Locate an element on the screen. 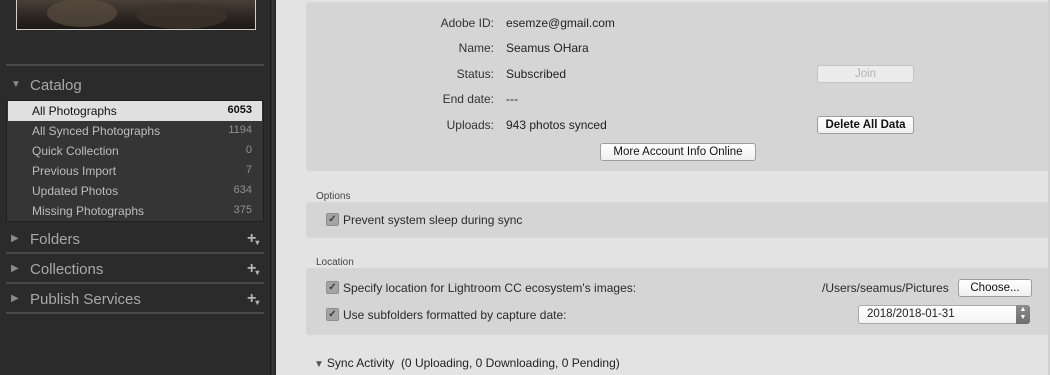 The image size is (1050, 375). catalog-item-quick-collection: Quick Collection 0 is located at coordinates (135, 151).